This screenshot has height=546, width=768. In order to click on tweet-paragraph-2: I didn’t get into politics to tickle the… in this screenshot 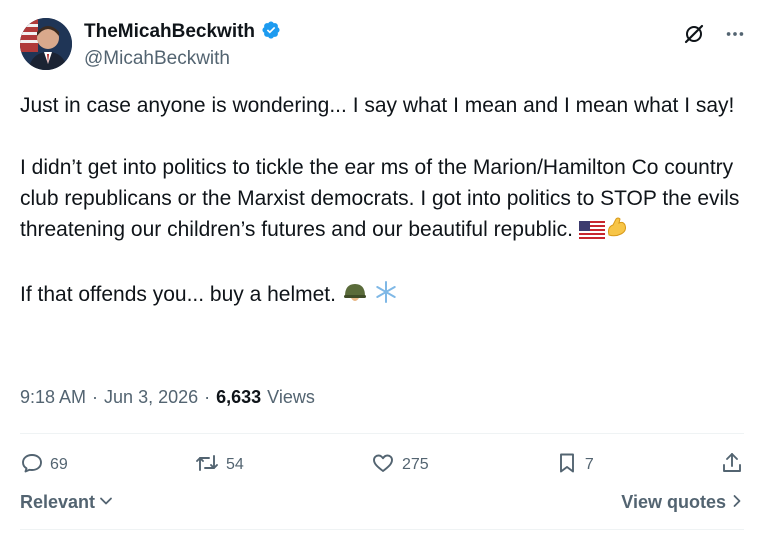, I will do `click(383, 198)`.